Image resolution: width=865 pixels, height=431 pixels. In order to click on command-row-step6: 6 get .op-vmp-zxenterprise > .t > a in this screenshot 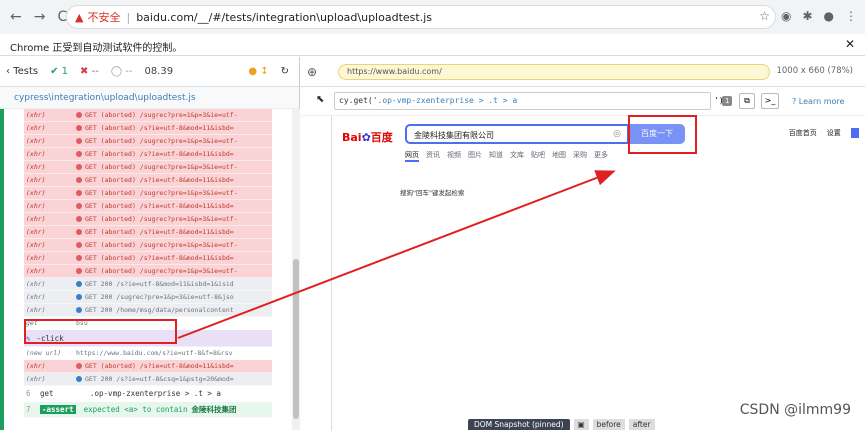, I will do `click(148, 394)`.